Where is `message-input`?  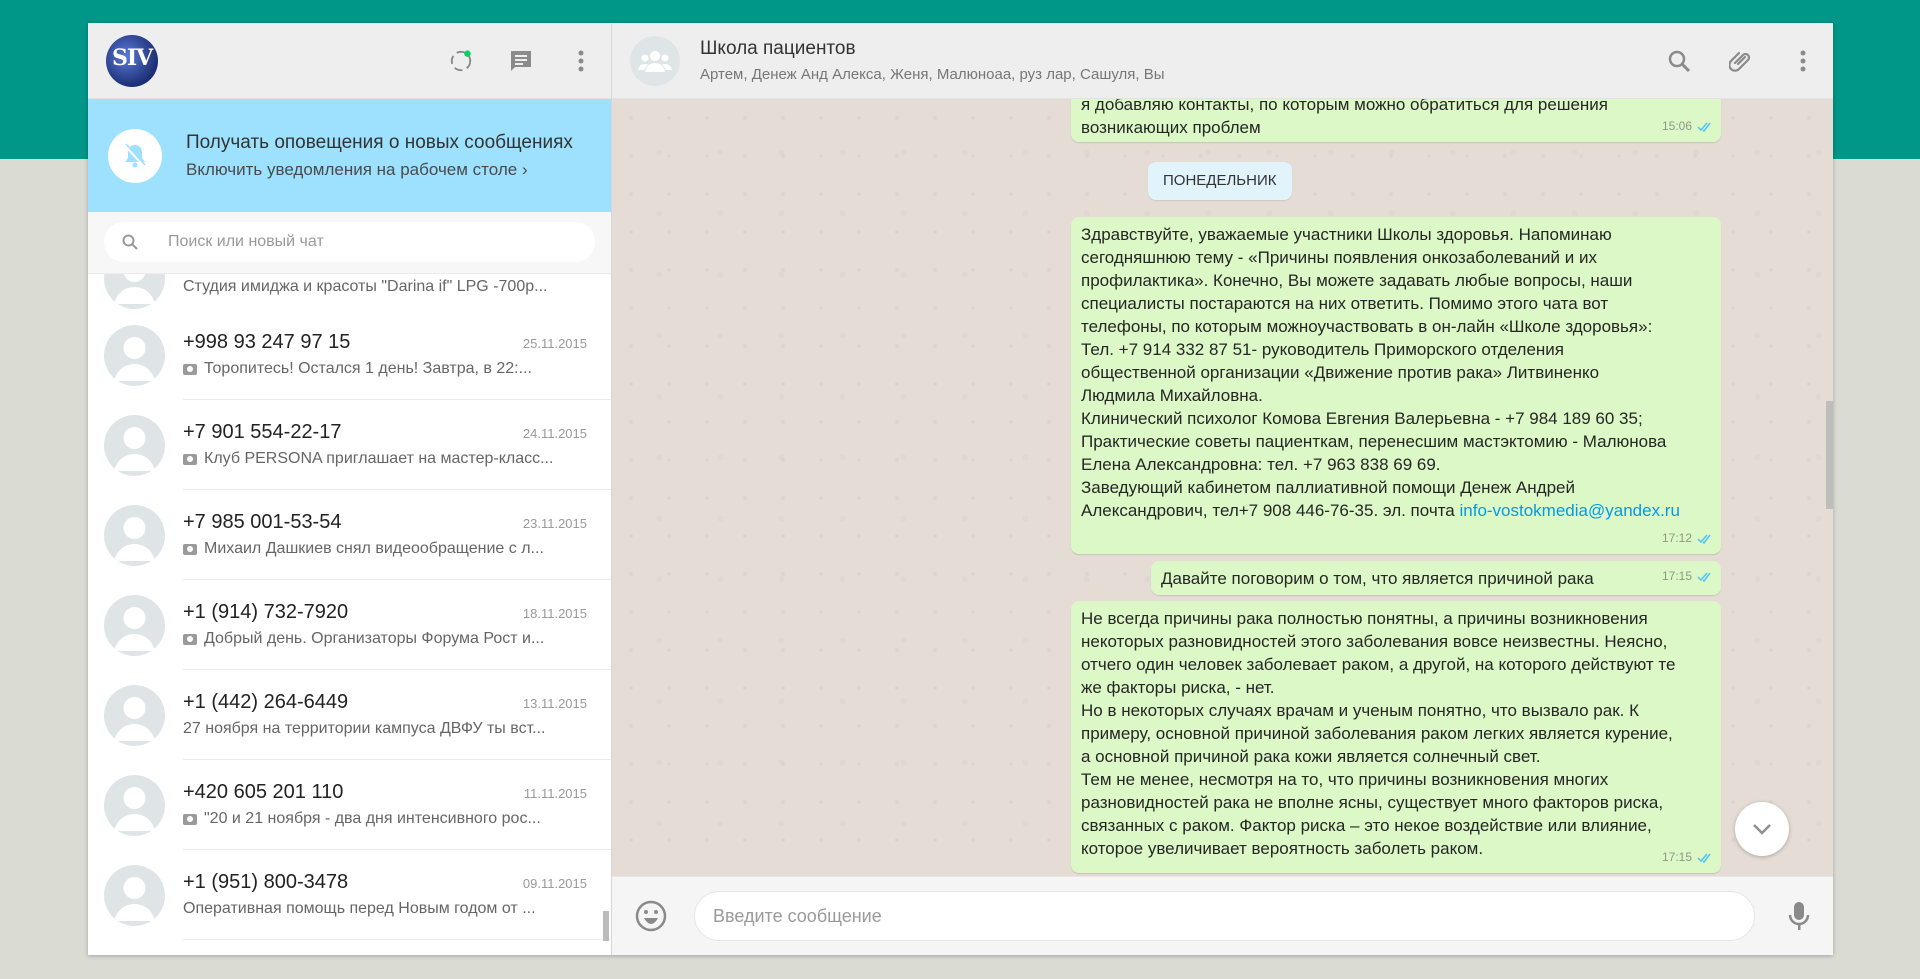 message-input is located at coordinates (1224, 916).